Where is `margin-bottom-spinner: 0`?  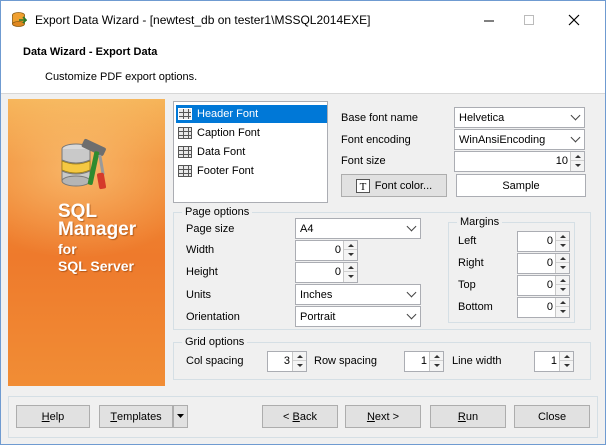 margin-bottom-spinner: 0 is located at coordinates (543, 307).